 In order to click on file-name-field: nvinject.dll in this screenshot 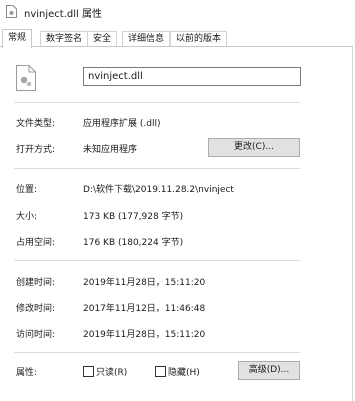, I will do `click(192, 76)`.